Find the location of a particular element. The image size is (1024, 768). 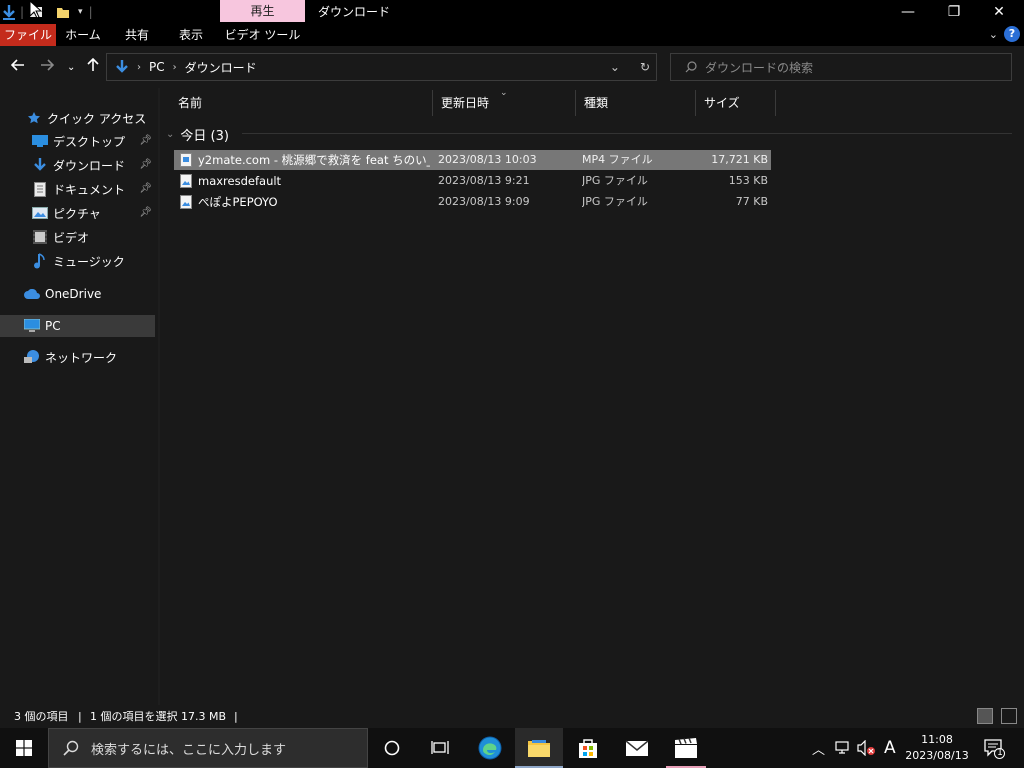

download-arrow-icon is located at coordinates (9, 12).